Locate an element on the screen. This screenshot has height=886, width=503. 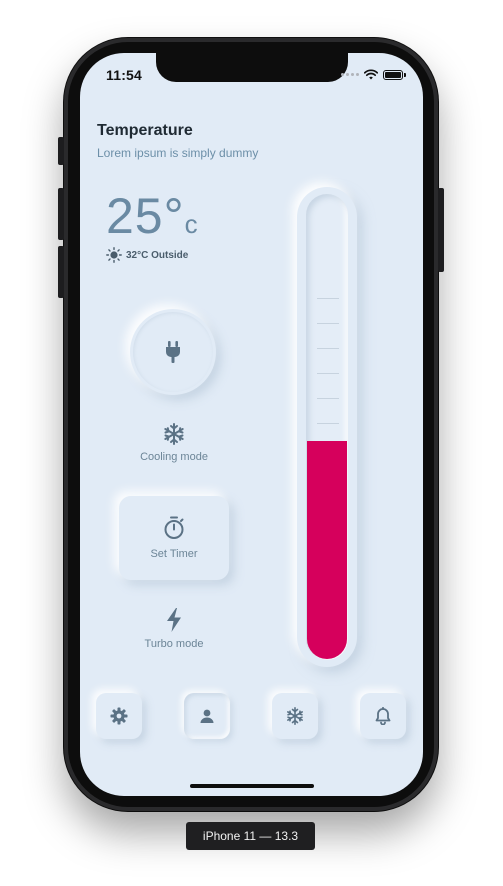
notch is located at coordinates (252, 67).